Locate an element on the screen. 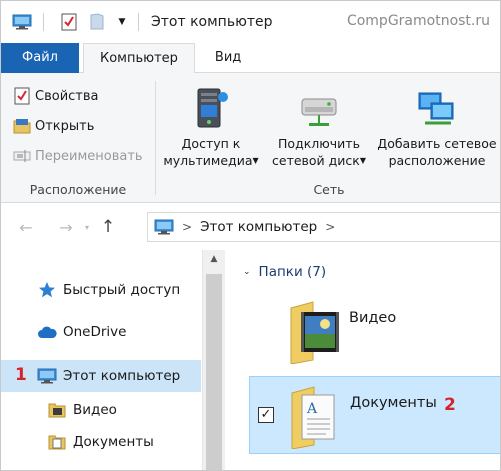  marker-1: 1 is located at coordinates (21, 375).